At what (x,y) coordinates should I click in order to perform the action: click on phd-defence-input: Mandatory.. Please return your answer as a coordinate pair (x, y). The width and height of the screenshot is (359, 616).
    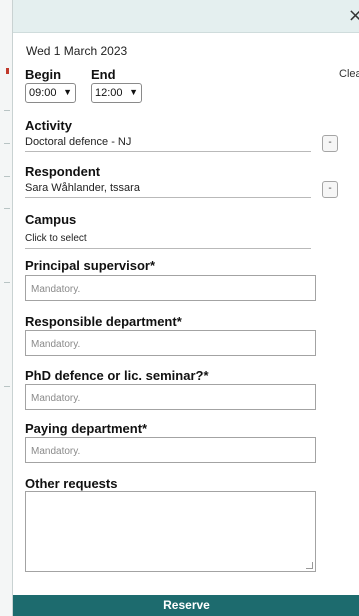
    Looking at the image, I should click on (170, 397).